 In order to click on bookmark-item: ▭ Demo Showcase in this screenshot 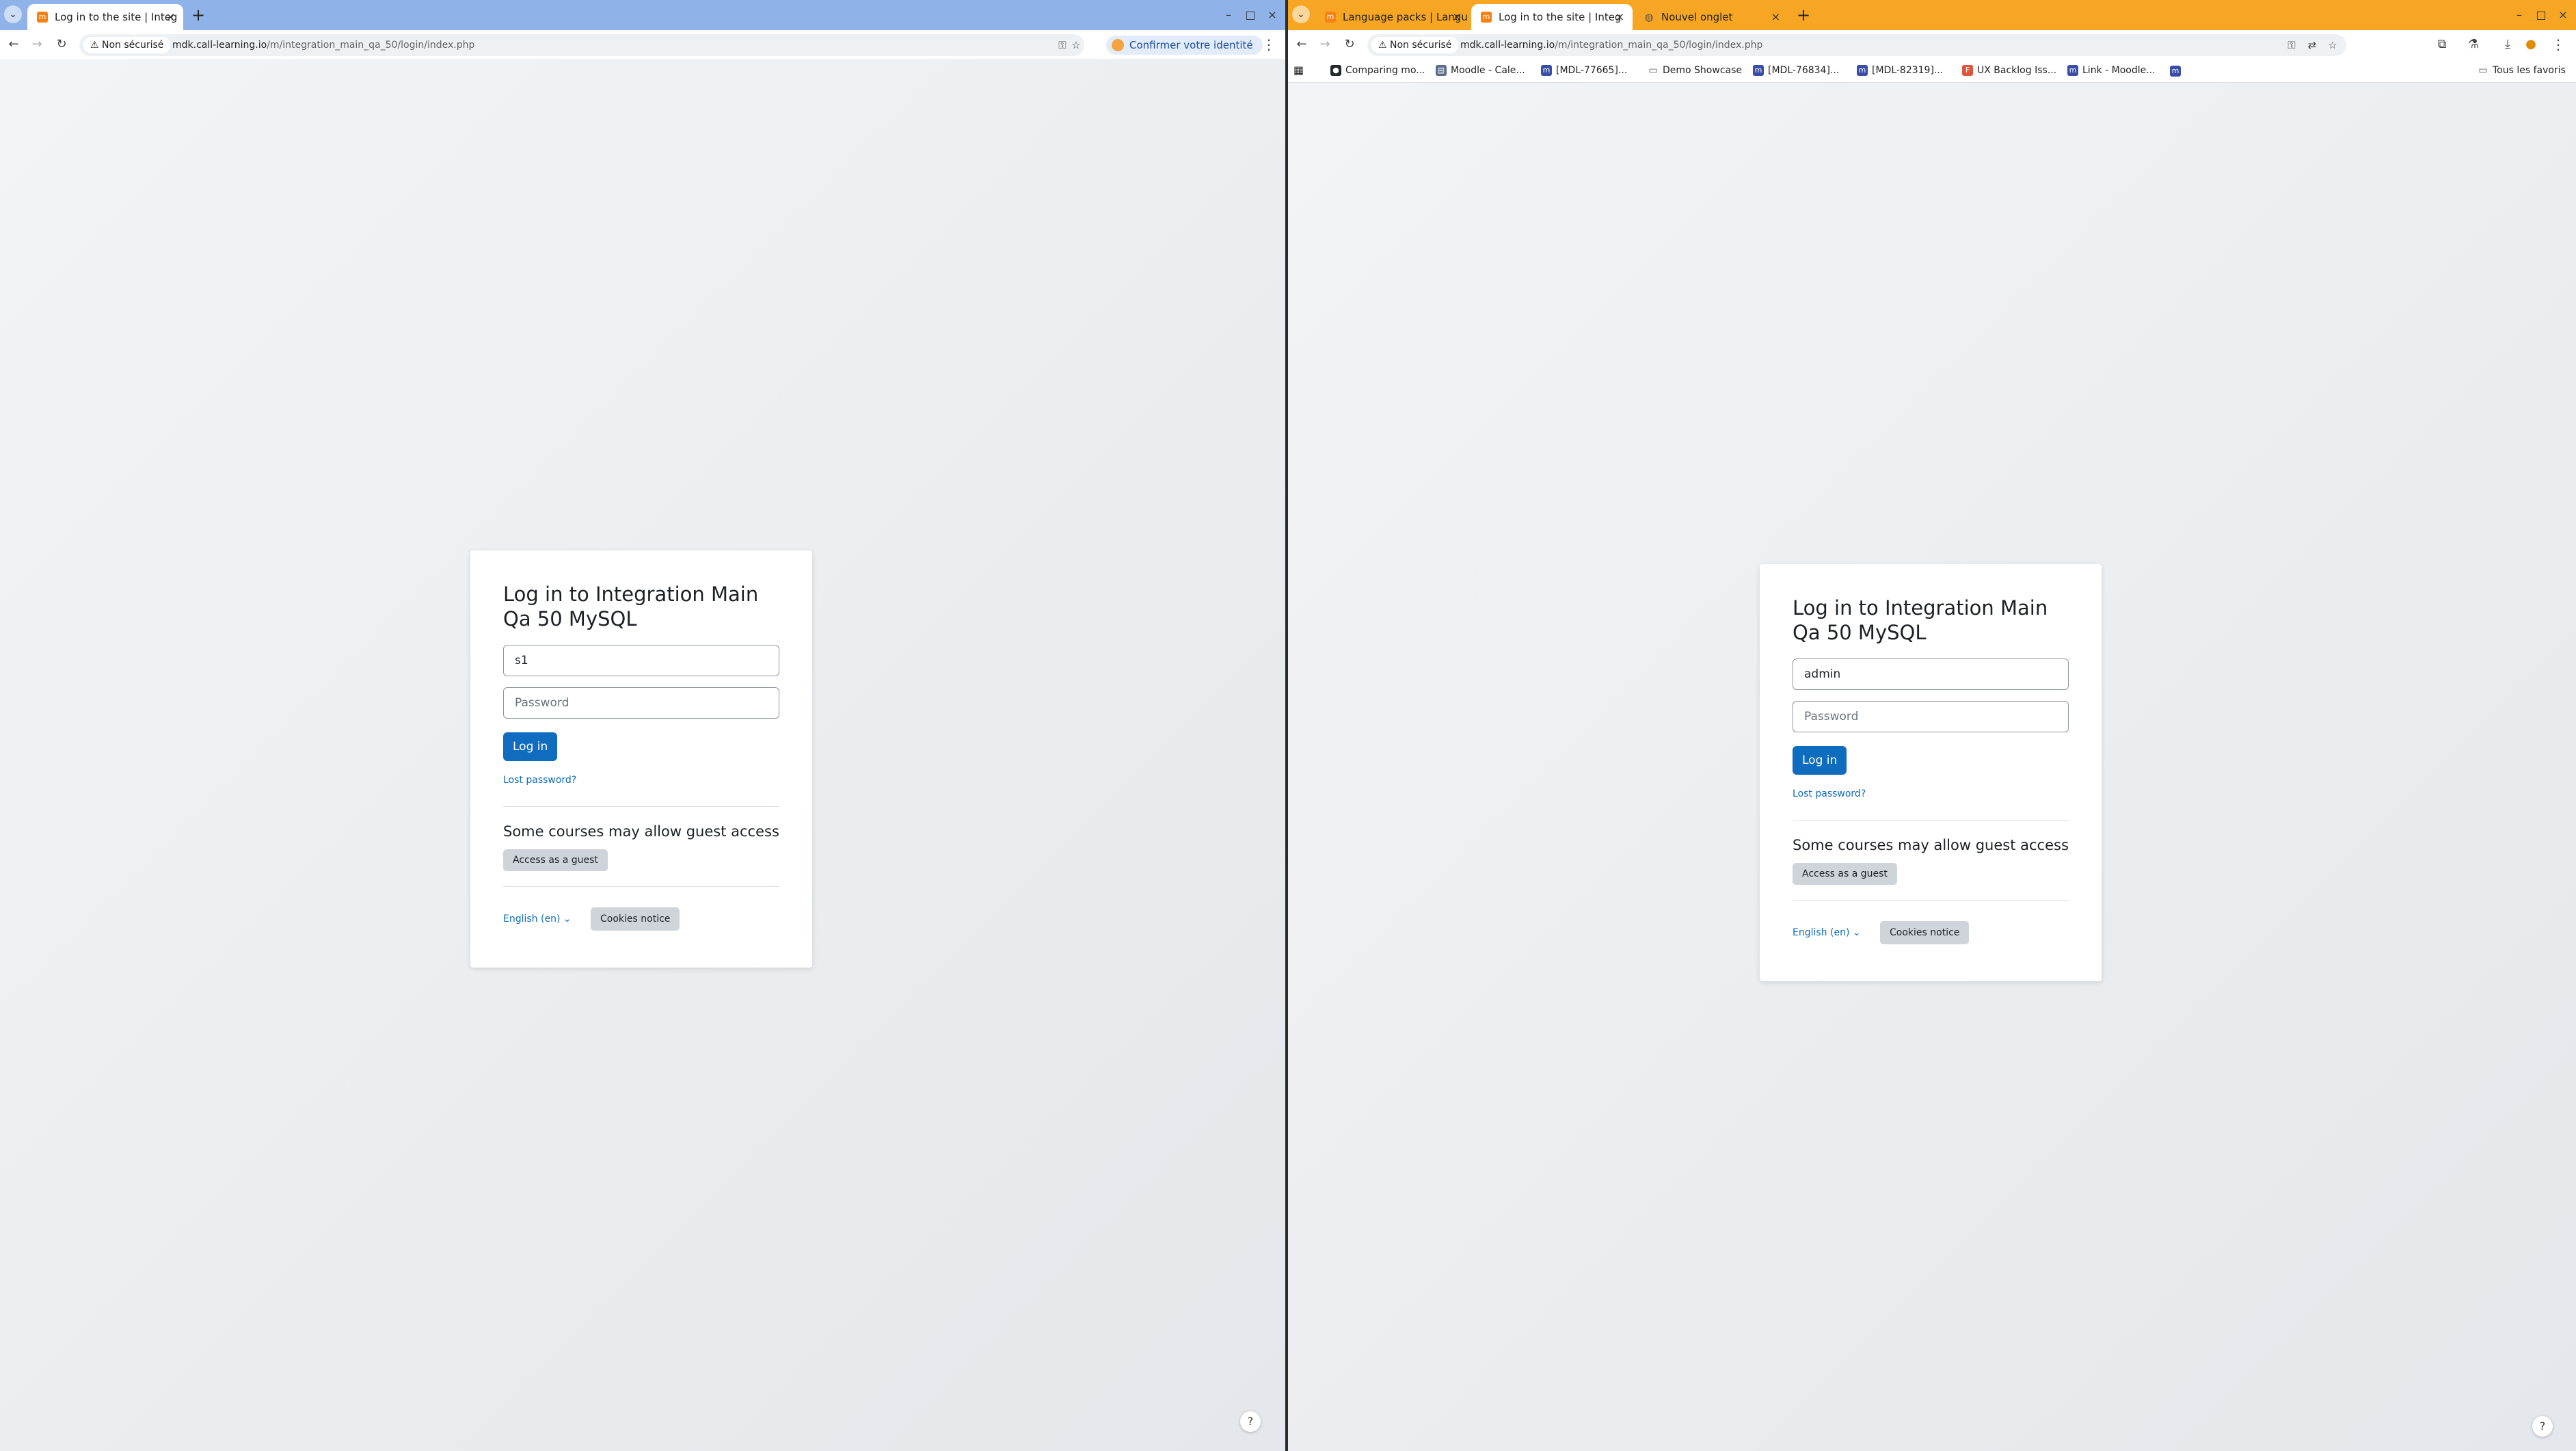, I will do `click(1694, 70)`.